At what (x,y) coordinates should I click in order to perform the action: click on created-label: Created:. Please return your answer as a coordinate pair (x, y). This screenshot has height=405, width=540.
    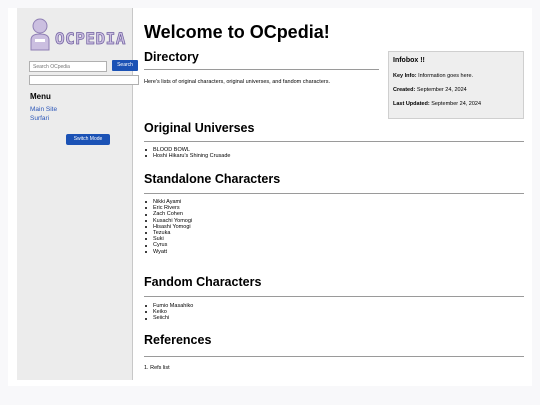
    Looking at the image, I should click on (404, 90).